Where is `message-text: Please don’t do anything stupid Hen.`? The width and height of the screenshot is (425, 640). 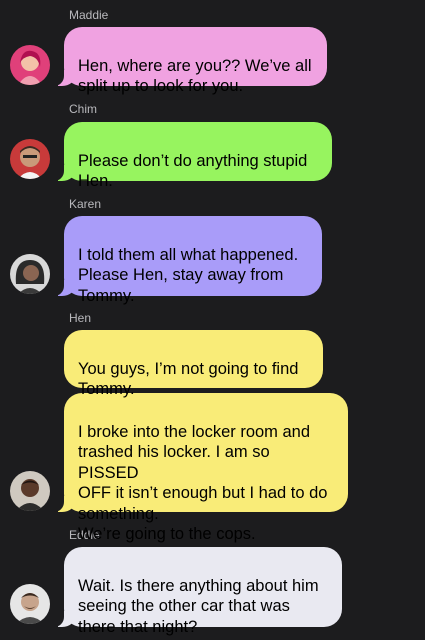
message-text: Please don’t do anything stupid Hen. is located at coordinates (193, 171).